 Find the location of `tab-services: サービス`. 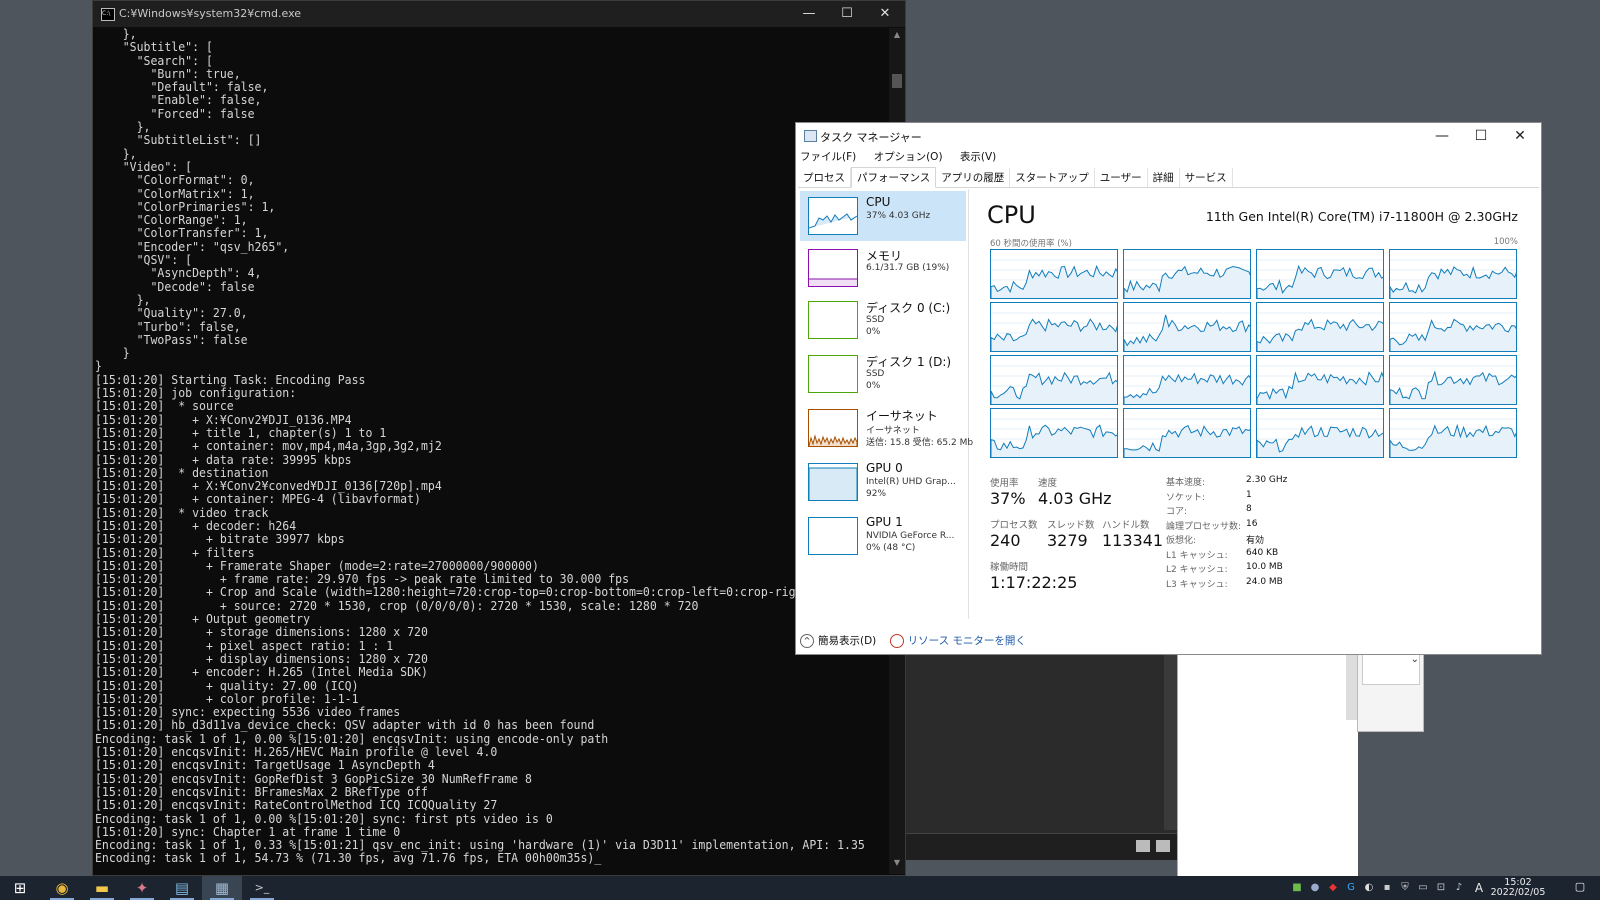

tab-services: サービス is located at coordinates (1206, 177).